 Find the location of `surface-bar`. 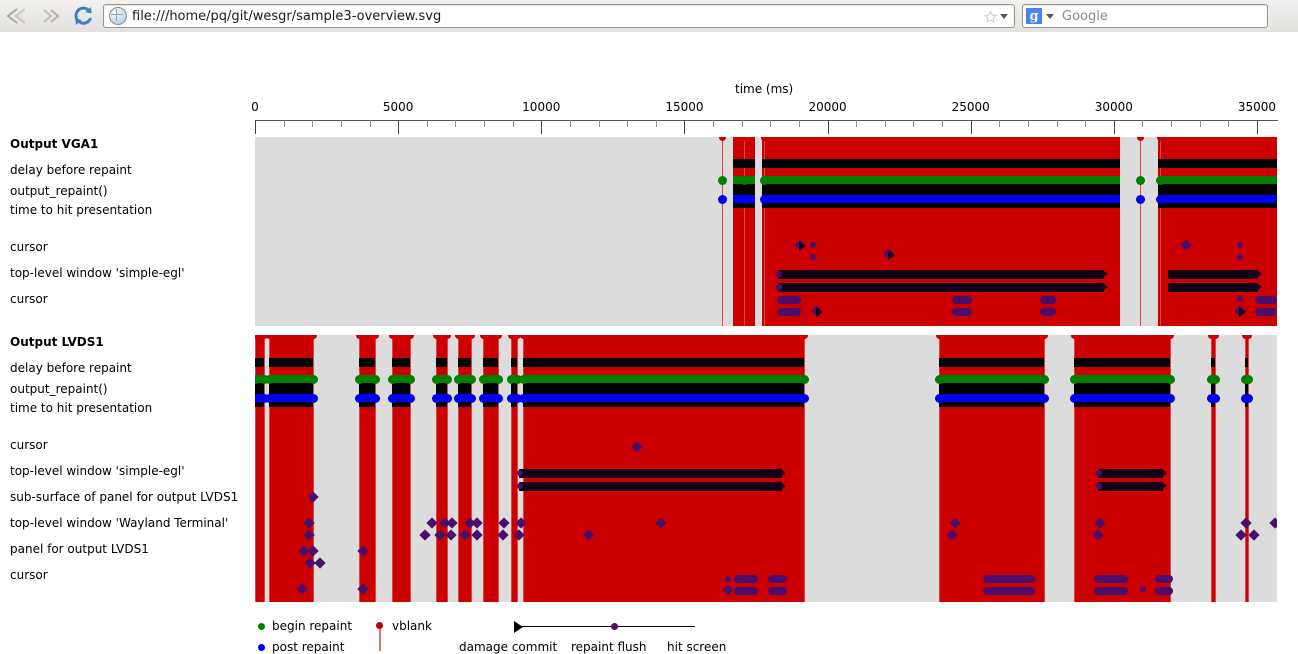

surface-bar is located at coordinates (1213, 274).